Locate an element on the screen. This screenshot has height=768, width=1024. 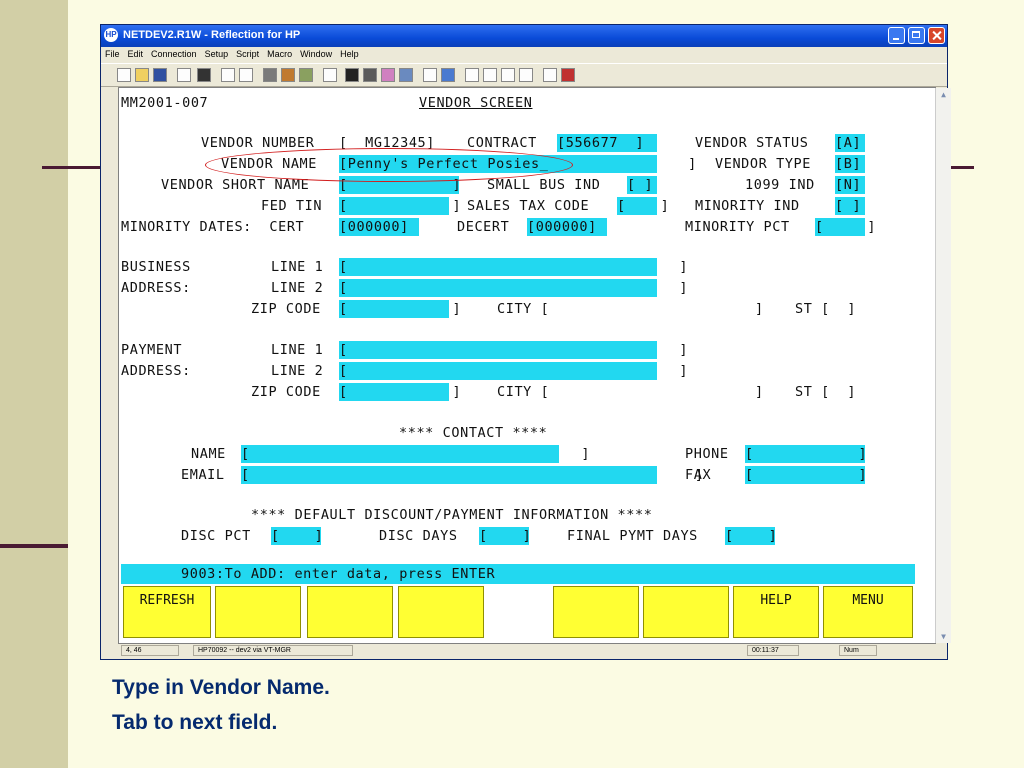
vertical-scrollbar: ▲ ▼ is located at coordinates (943, 365).